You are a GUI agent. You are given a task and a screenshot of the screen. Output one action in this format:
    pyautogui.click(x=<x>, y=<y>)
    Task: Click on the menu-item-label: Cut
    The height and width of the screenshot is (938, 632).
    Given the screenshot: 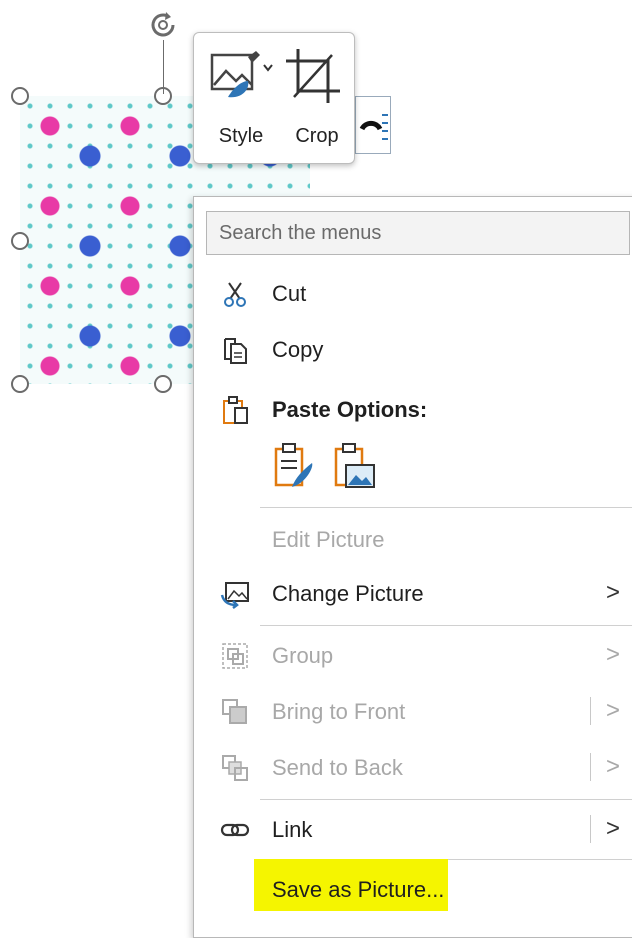 What is the action you would take?
    pyautogui.click(x=289, y=293)
    